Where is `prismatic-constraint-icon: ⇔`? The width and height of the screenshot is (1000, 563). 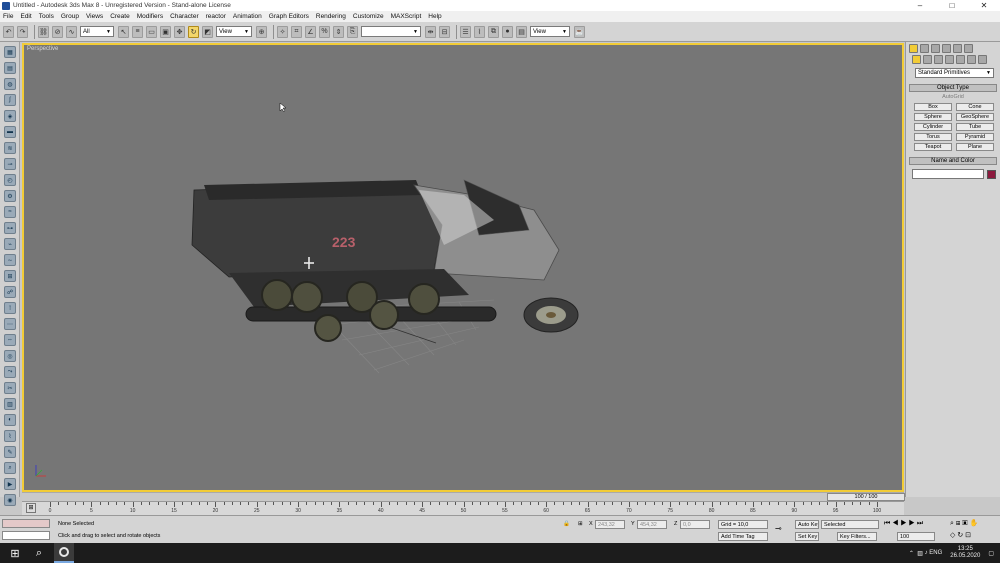 prismatic-constraint-icon: ⇔ is located at coordinates (10, 340).